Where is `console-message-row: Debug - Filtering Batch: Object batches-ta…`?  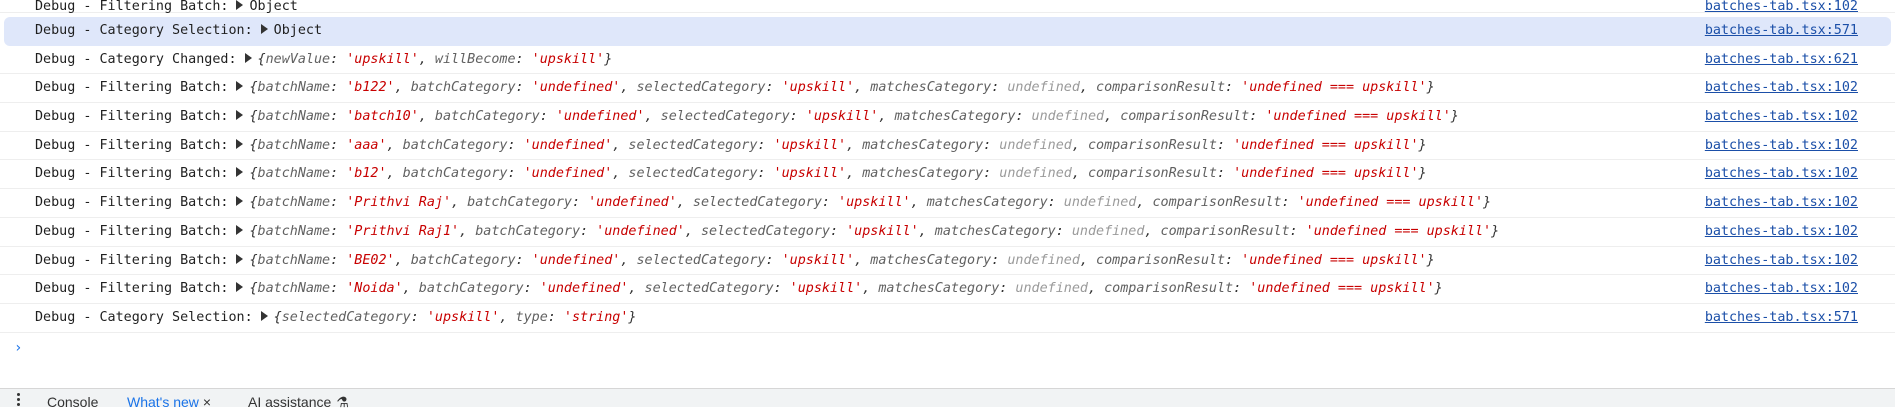 console-message-row: Debug - Filtering Batch: Object batches-ta… is located at coordinates (947, 6).